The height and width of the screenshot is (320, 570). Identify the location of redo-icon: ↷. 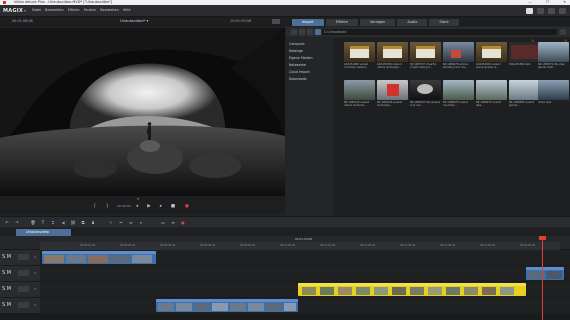
(17, 223).